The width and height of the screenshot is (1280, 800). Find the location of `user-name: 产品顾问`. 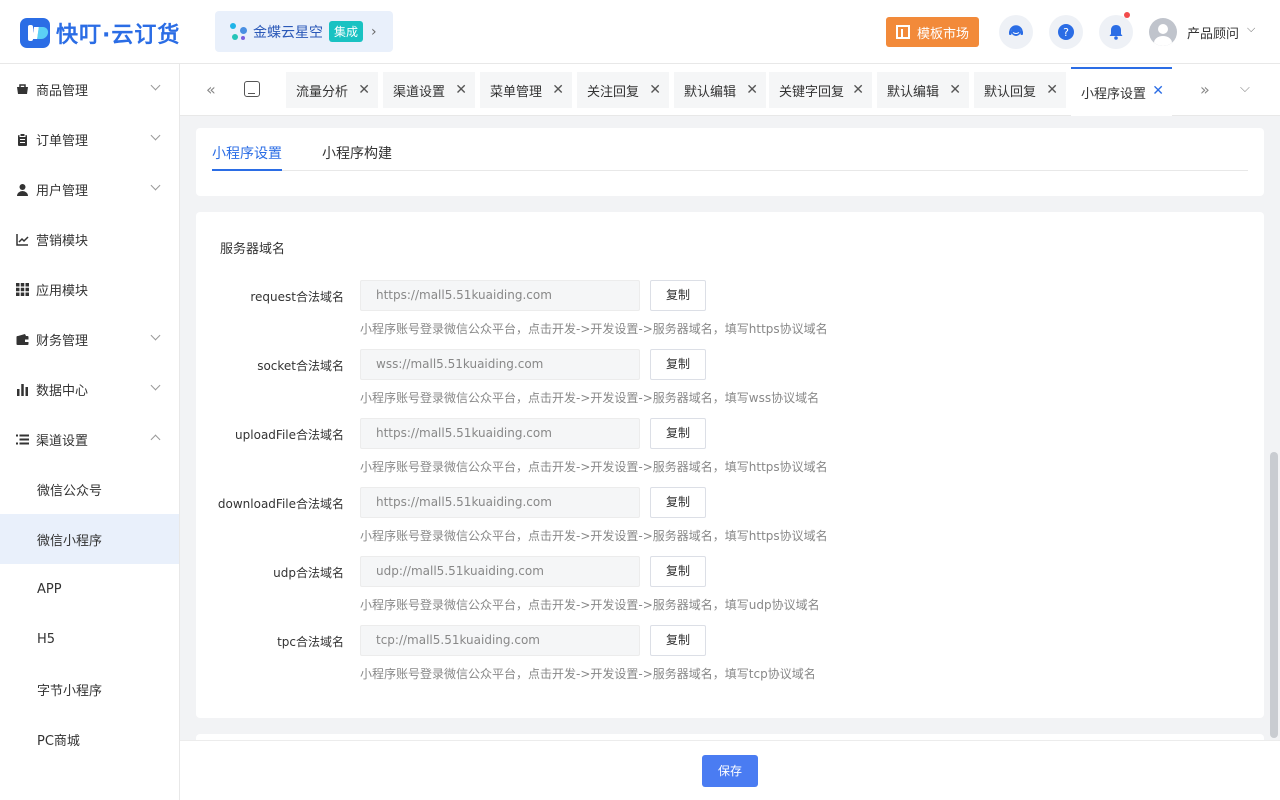

user-name: 产品顾问 is located at coordinates (1213, 32).